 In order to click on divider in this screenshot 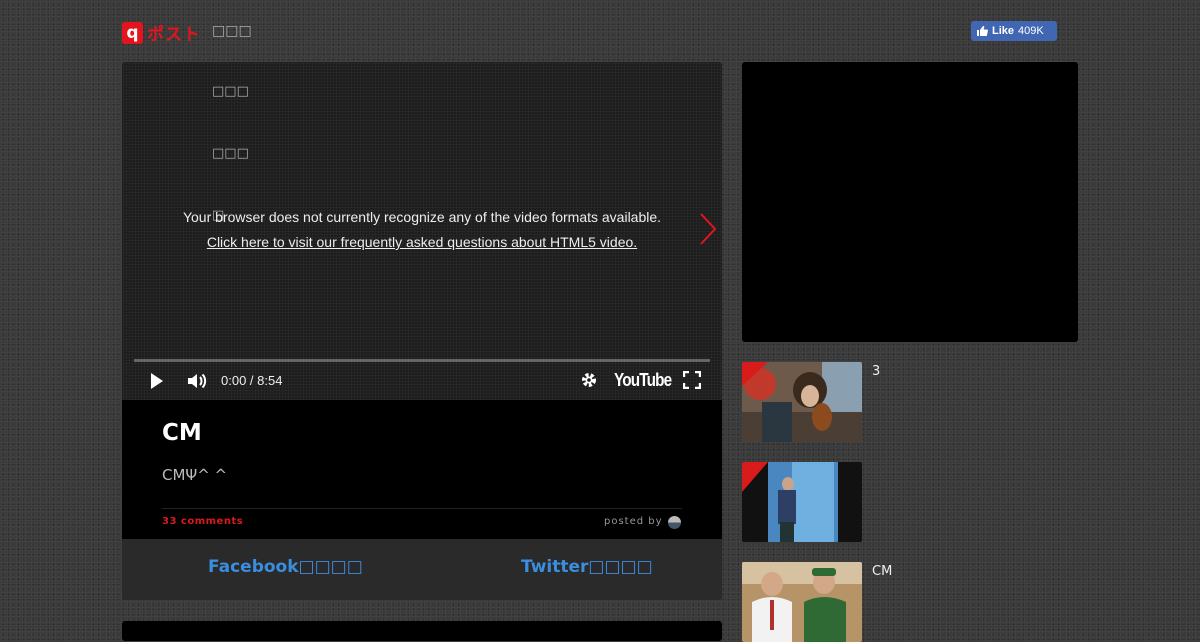, I will do `click(422, 508)`.